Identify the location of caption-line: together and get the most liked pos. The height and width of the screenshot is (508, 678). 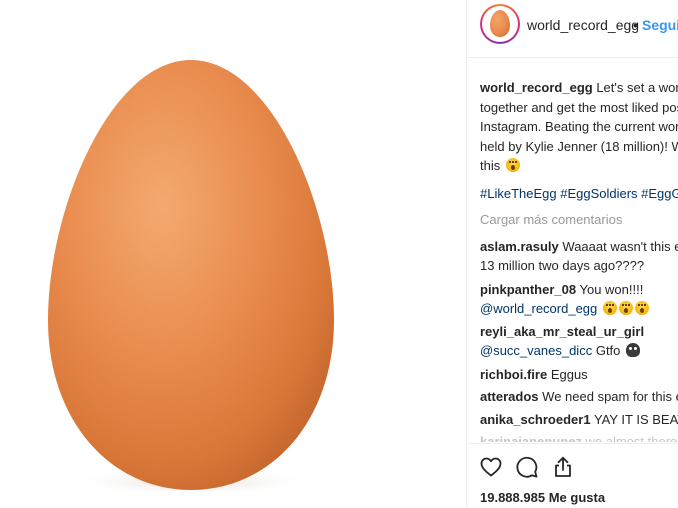
(579, 107).